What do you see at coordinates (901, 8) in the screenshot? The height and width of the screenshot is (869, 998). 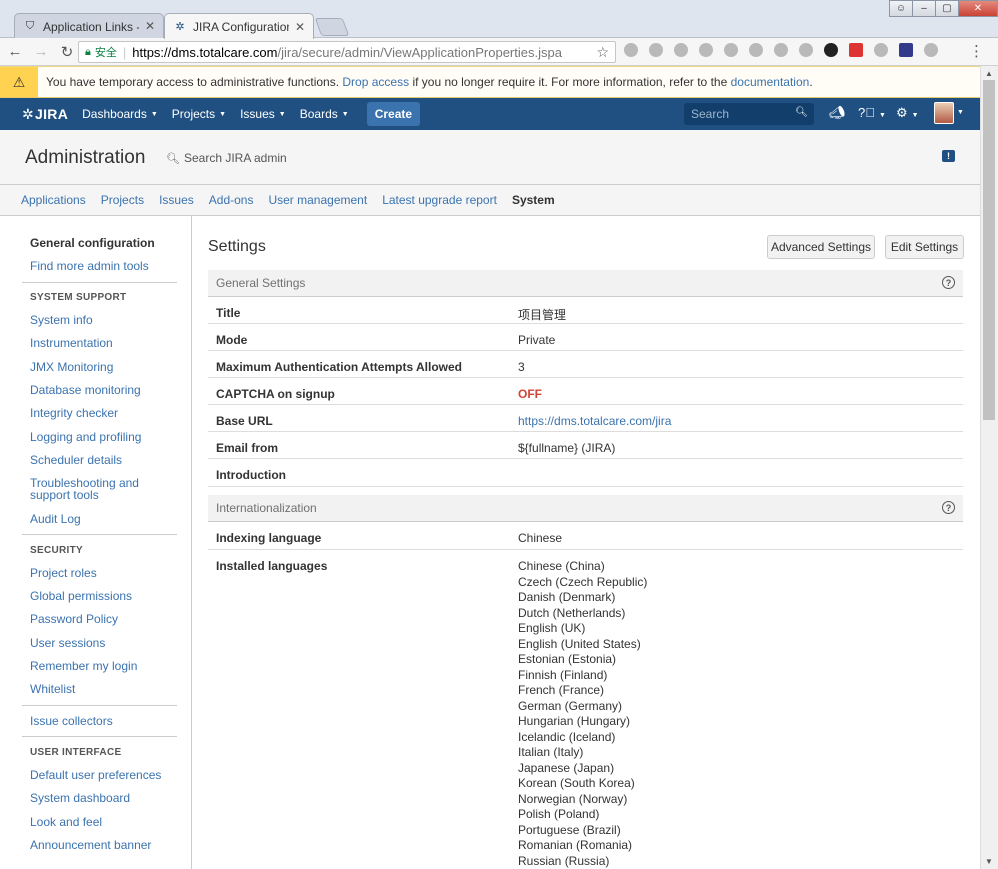 I see `user-icon: ☺` at bounding box center [901, 8].